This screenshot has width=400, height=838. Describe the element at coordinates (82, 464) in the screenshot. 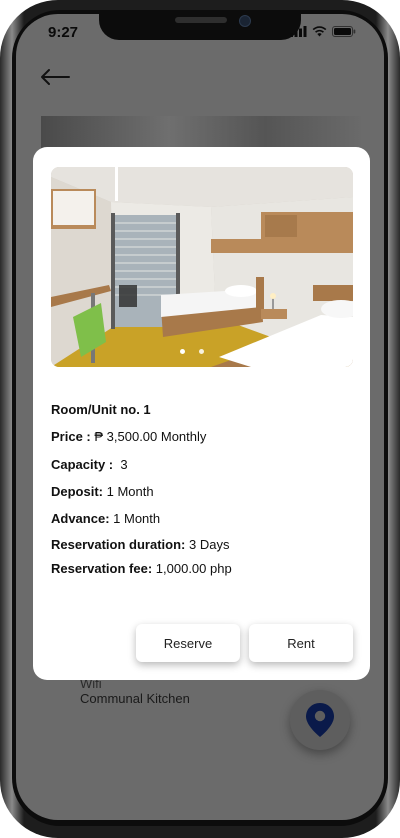

I see `capacity-label: Capacity :` at that location.